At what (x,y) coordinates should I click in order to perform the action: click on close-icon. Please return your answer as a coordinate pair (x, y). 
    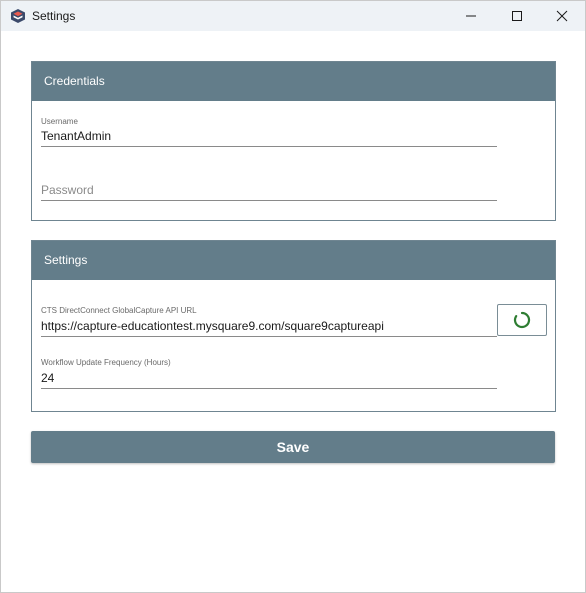
    Looking at the image, I should click on (562, 16).